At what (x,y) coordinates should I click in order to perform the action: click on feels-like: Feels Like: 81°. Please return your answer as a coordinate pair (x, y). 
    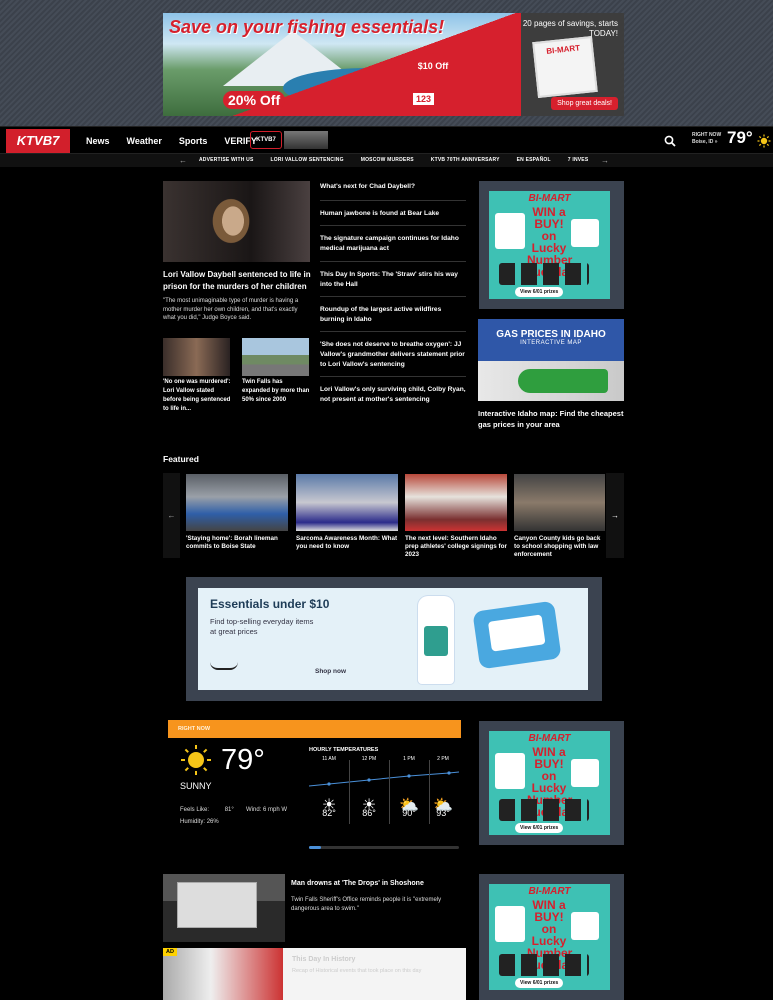
    Looking at the image, I should click on (207, 810).